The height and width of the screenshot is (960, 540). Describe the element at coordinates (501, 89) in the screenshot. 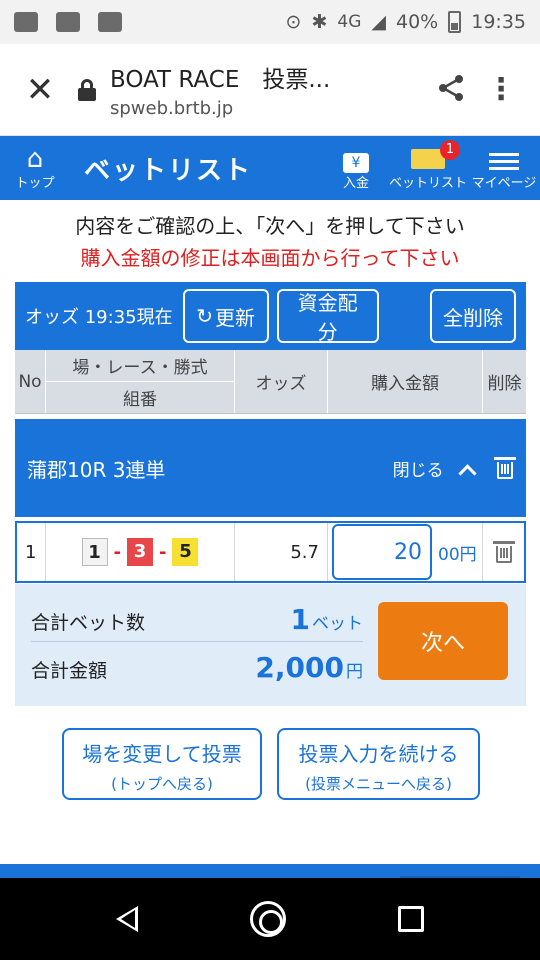

I see `more-vert-icon: ⋮` at that location.